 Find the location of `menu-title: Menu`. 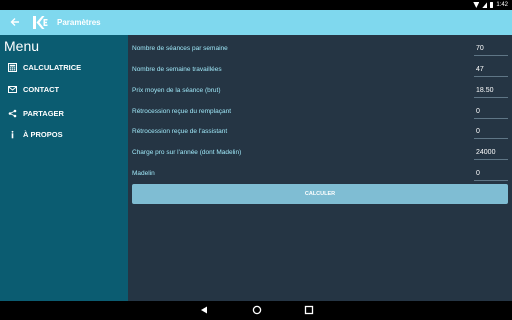

menu-title: Menu is located at coordinates (22, 46).